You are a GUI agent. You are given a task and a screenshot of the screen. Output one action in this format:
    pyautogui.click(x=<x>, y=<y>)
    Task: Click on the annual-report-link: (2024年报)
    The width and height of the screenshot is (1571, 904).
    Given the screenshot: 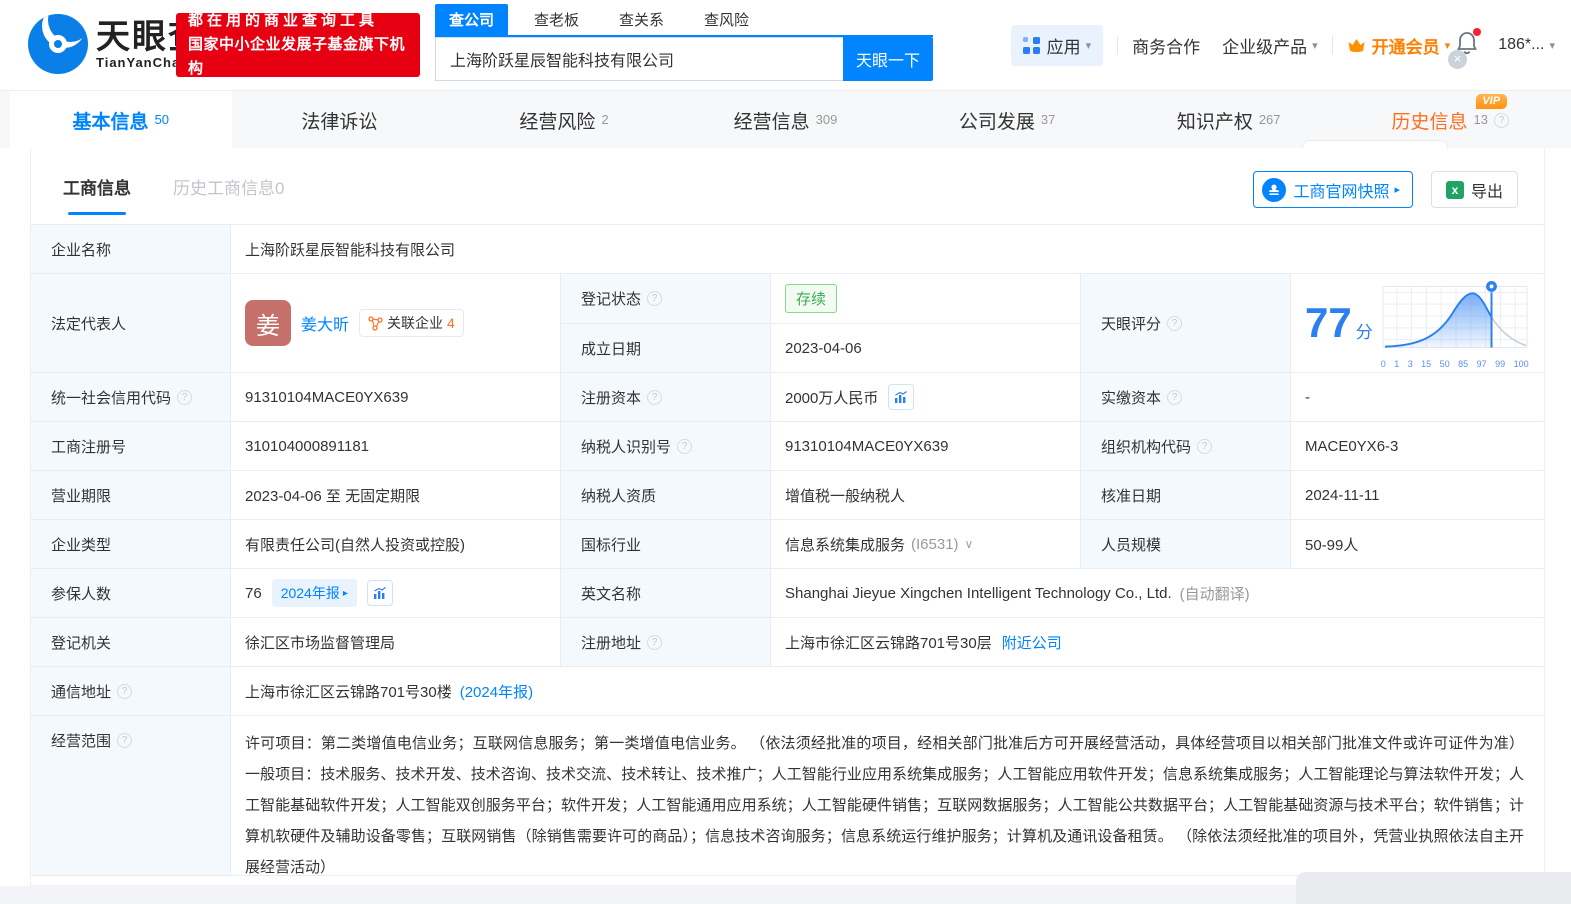 What is the action you would take?
    pyautogui.click(x=496, y=691)
    